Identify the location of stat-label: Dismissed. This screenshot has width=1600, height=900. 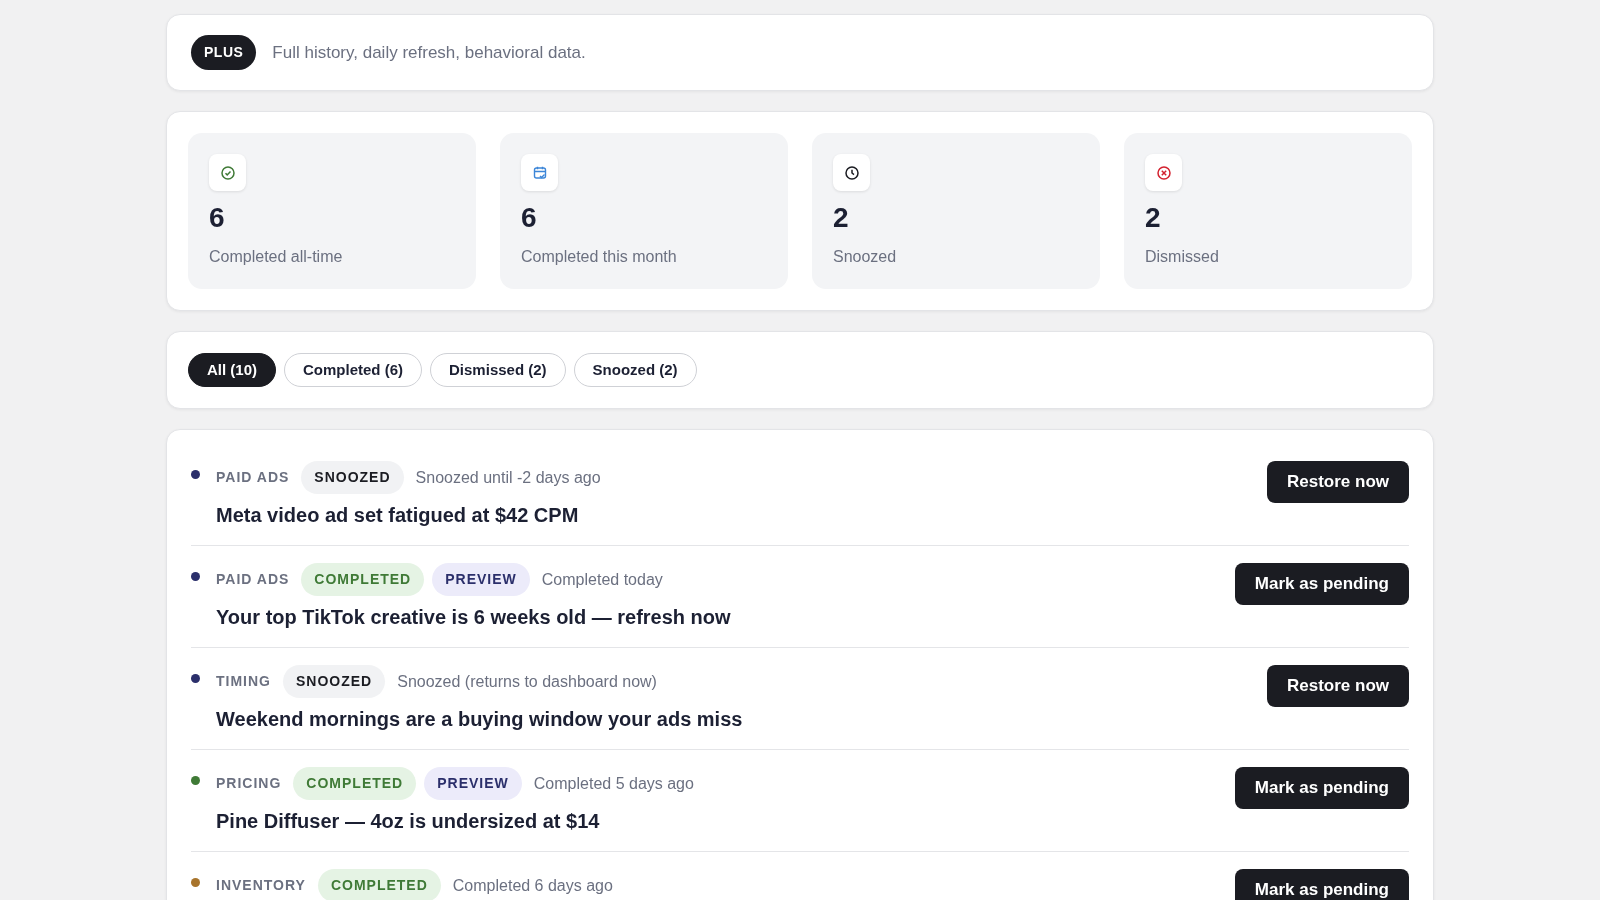
(1182, 256).